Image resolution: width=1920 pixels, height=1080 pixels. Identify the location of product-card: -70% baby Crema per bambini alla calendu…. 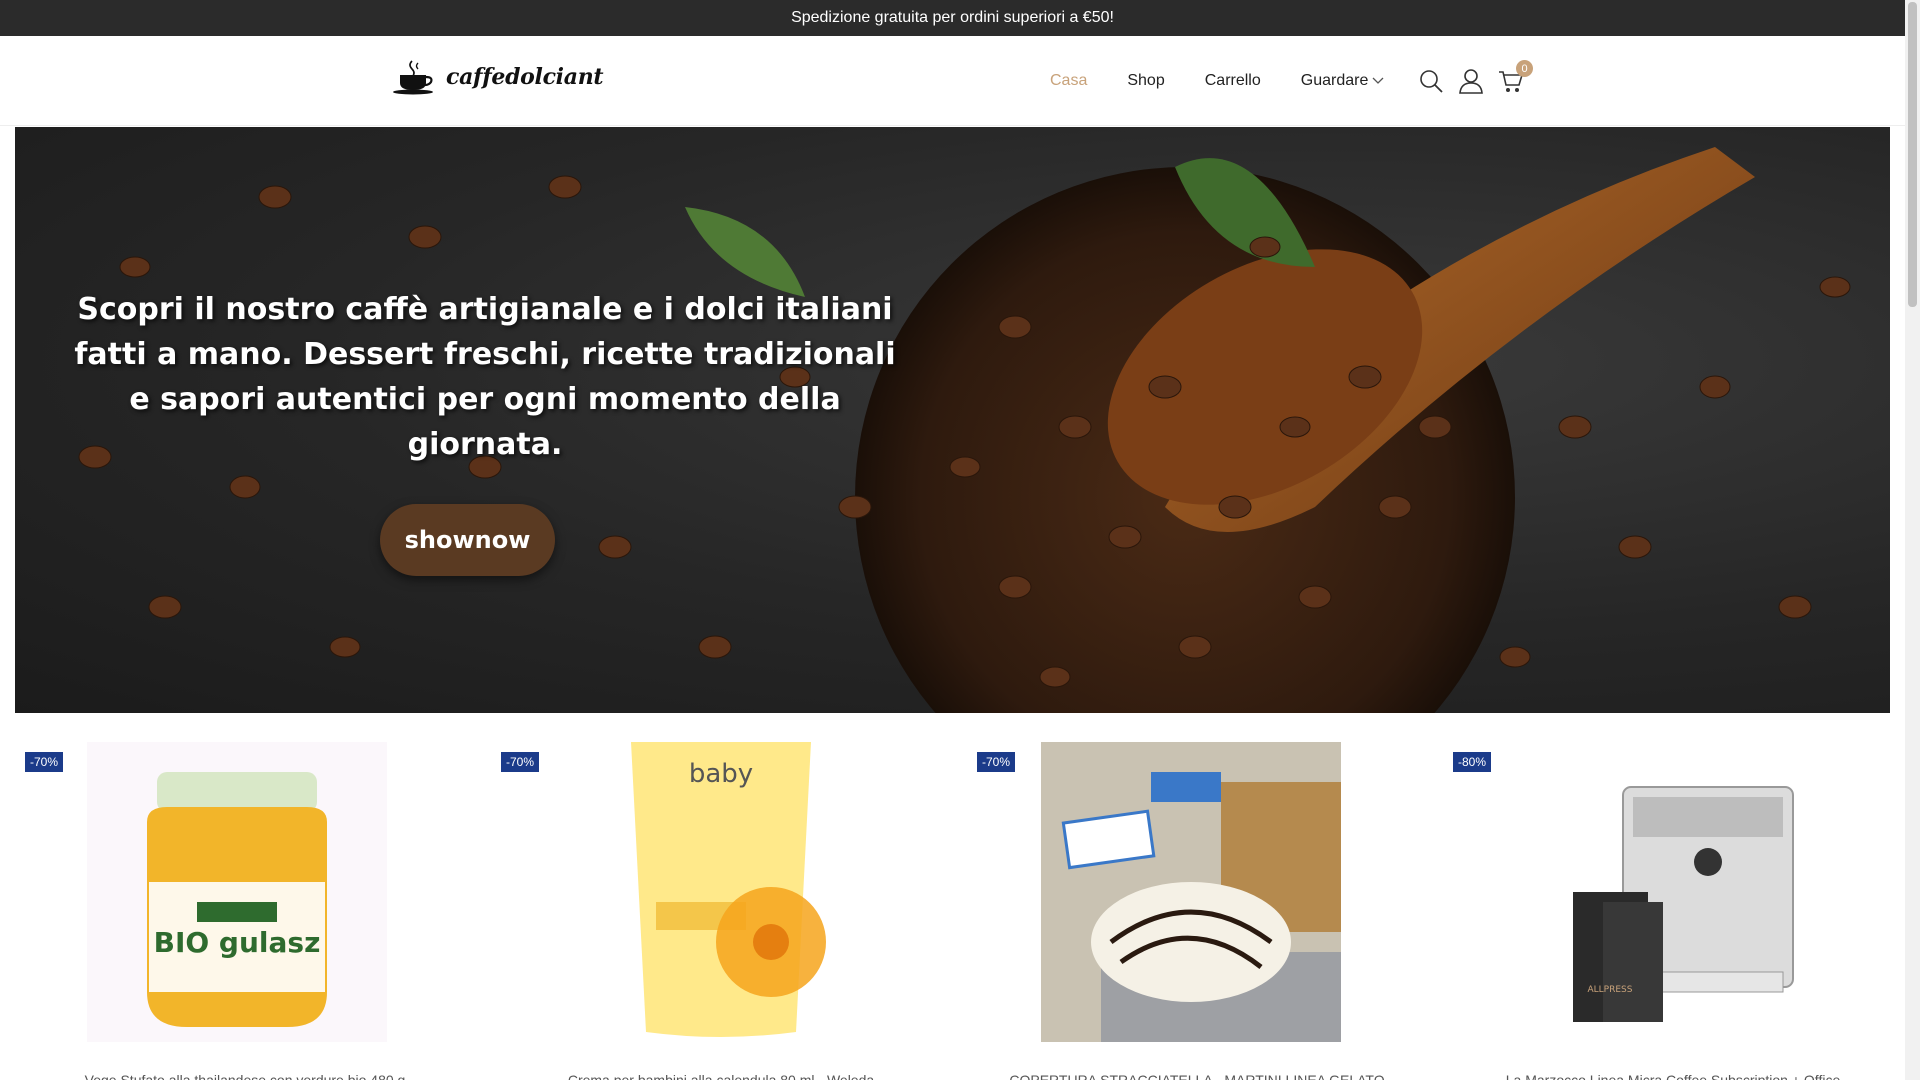
(721, 911).